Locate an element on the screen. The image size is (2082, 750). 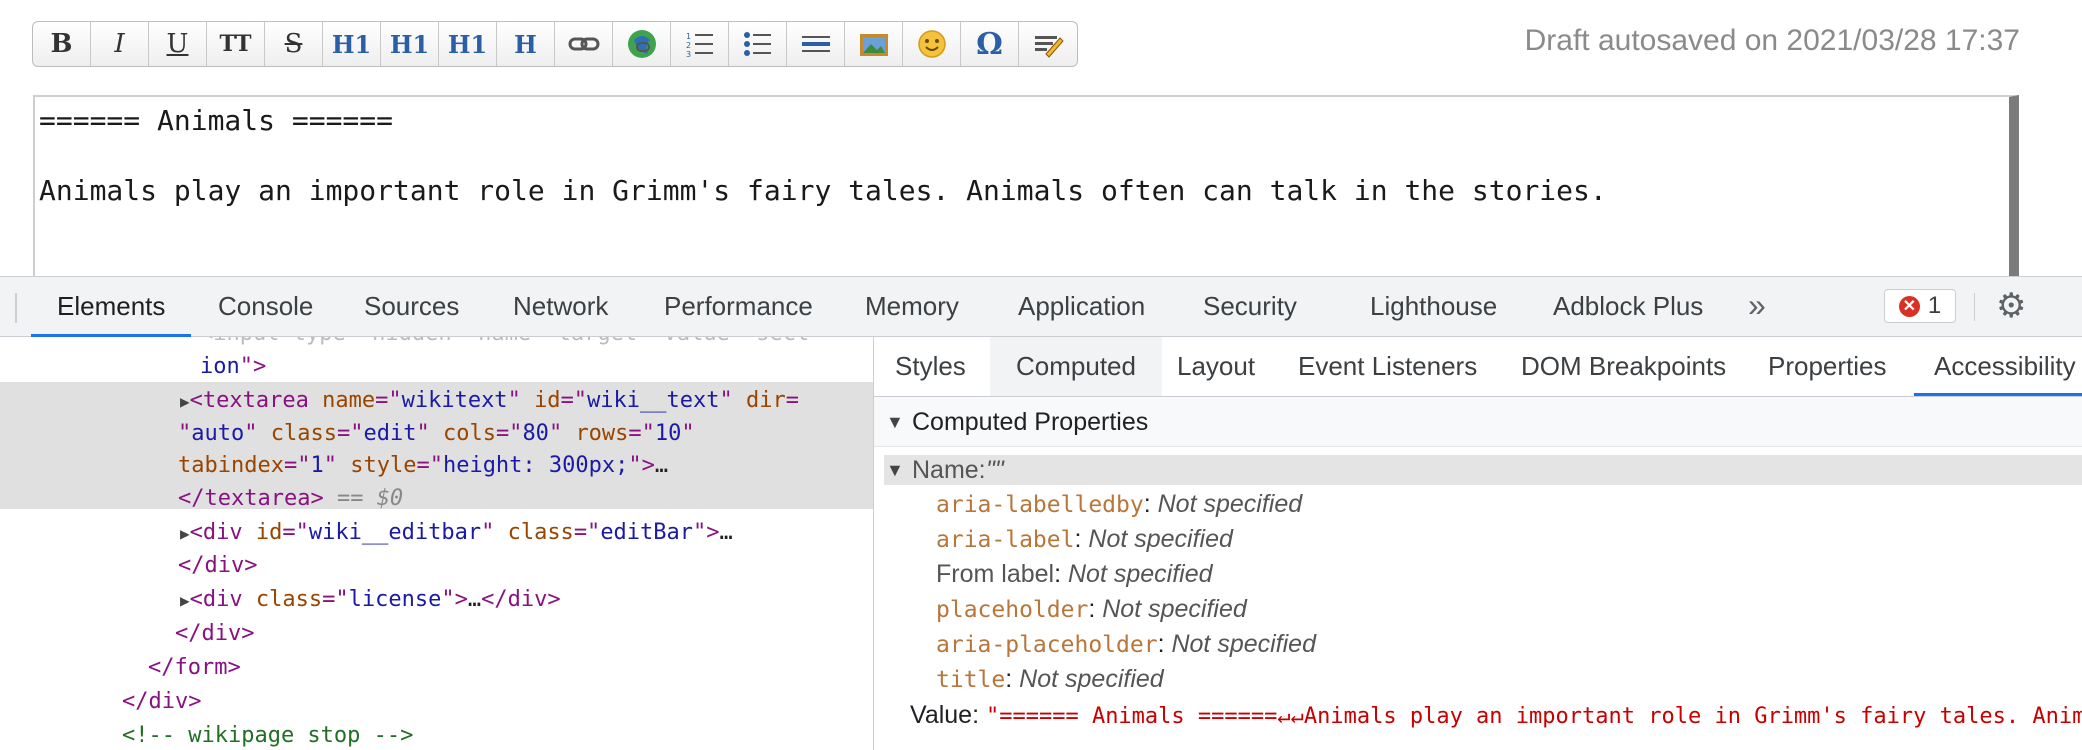
smiley-button is located at coordinates (932, 44).